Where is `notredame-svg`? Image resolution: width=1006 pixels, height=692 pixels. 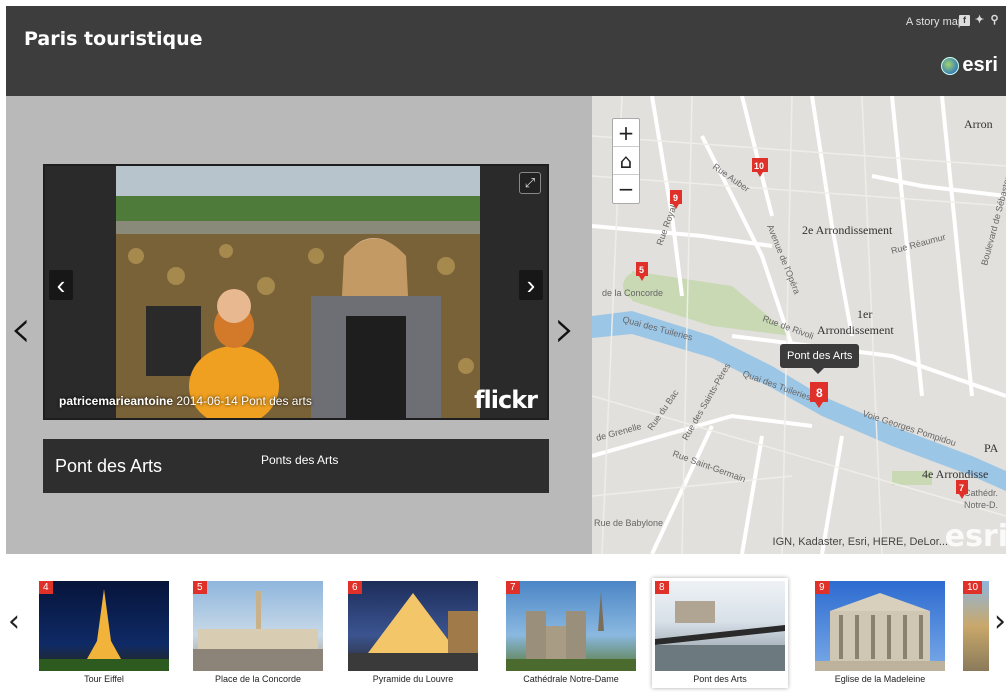 notredame-svg is located at coordinates (571, 631).